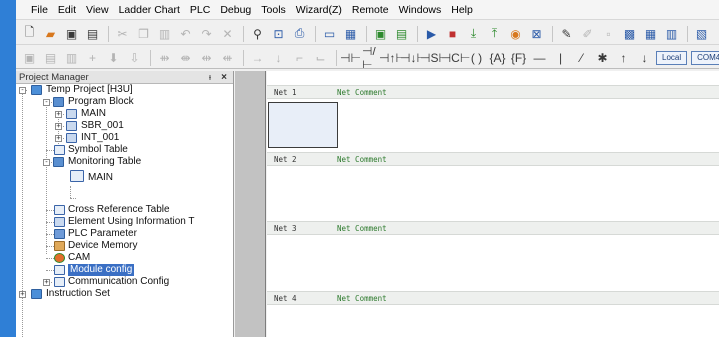  Describe the element at coordinates (125, 177) in the screenshot. I see `tree-item-monitoring-main: MAIN` at that location.